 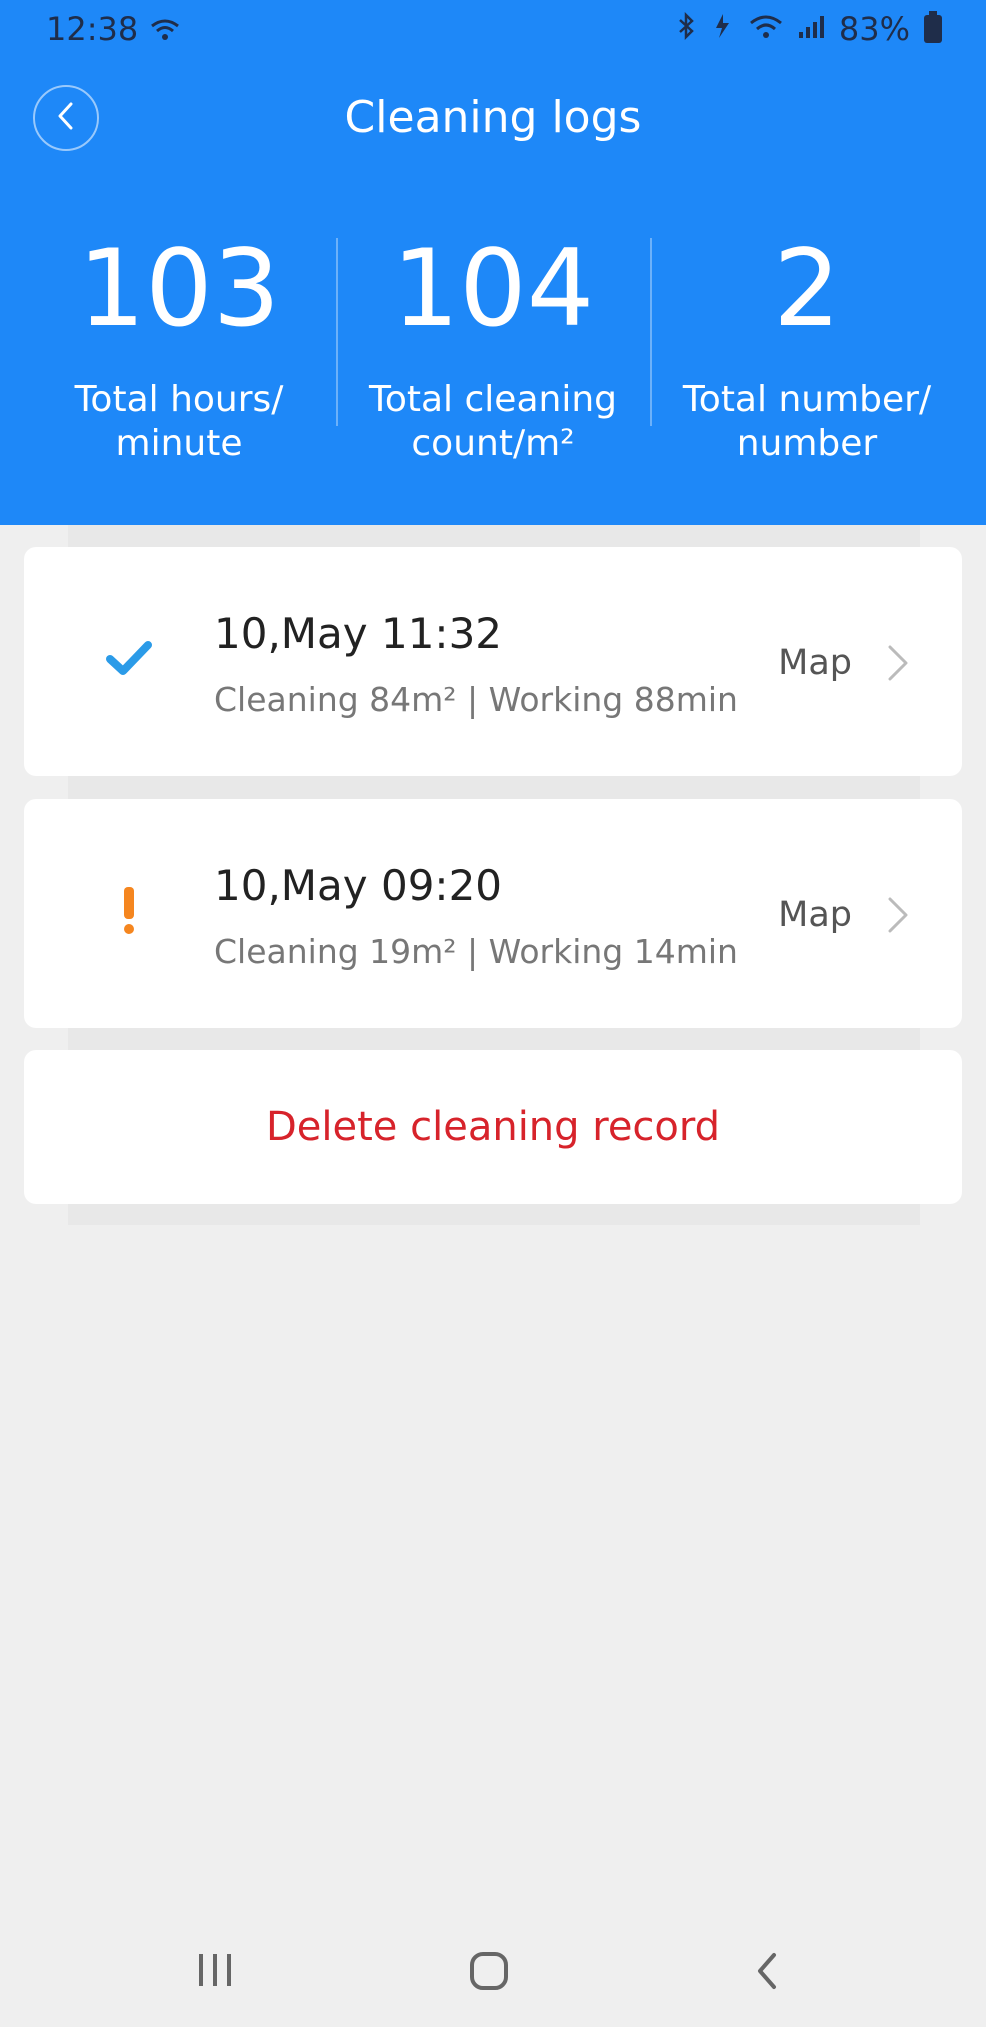 I want to click on signal-icon, so click(x=811, y=29).